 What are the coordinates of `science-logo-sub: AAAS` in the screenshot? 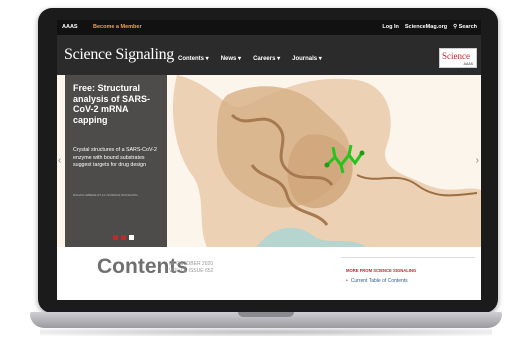 It's located at (468, 64).